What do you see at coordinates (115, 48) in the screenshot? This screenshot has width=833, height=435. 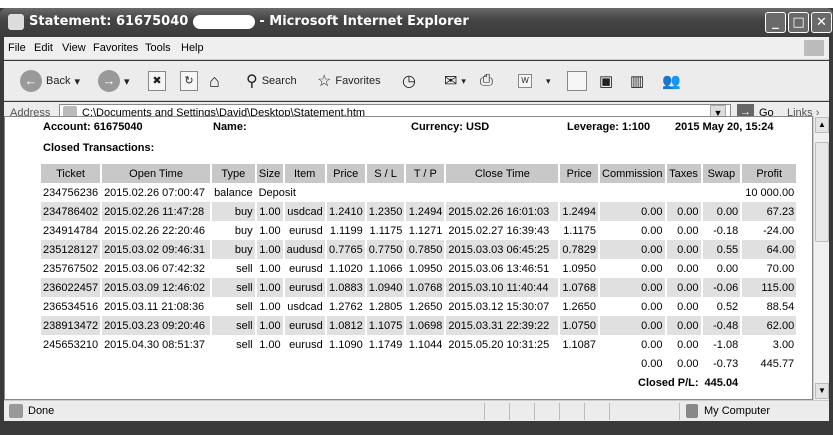 I see `menu-favorites: Favorites` at bounding box center [115, 48].